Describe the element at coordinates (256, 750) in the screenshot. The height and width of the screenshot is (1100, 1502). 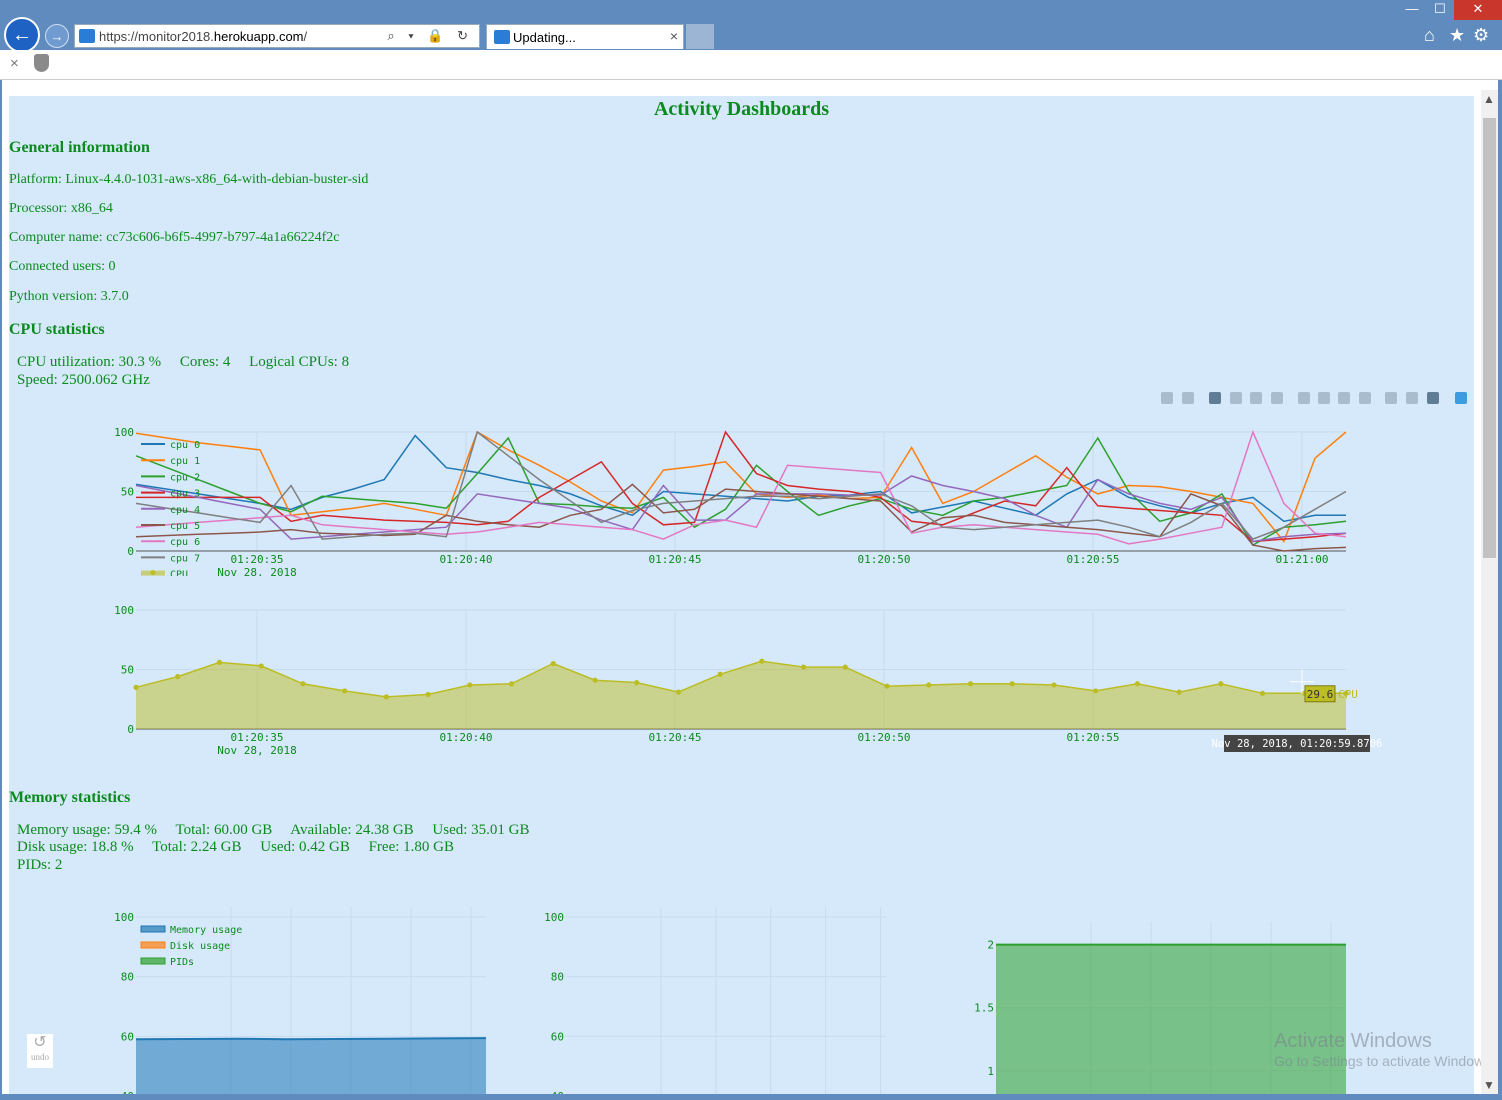
I see `x-date-label: Nov 28, 2018` at that location.